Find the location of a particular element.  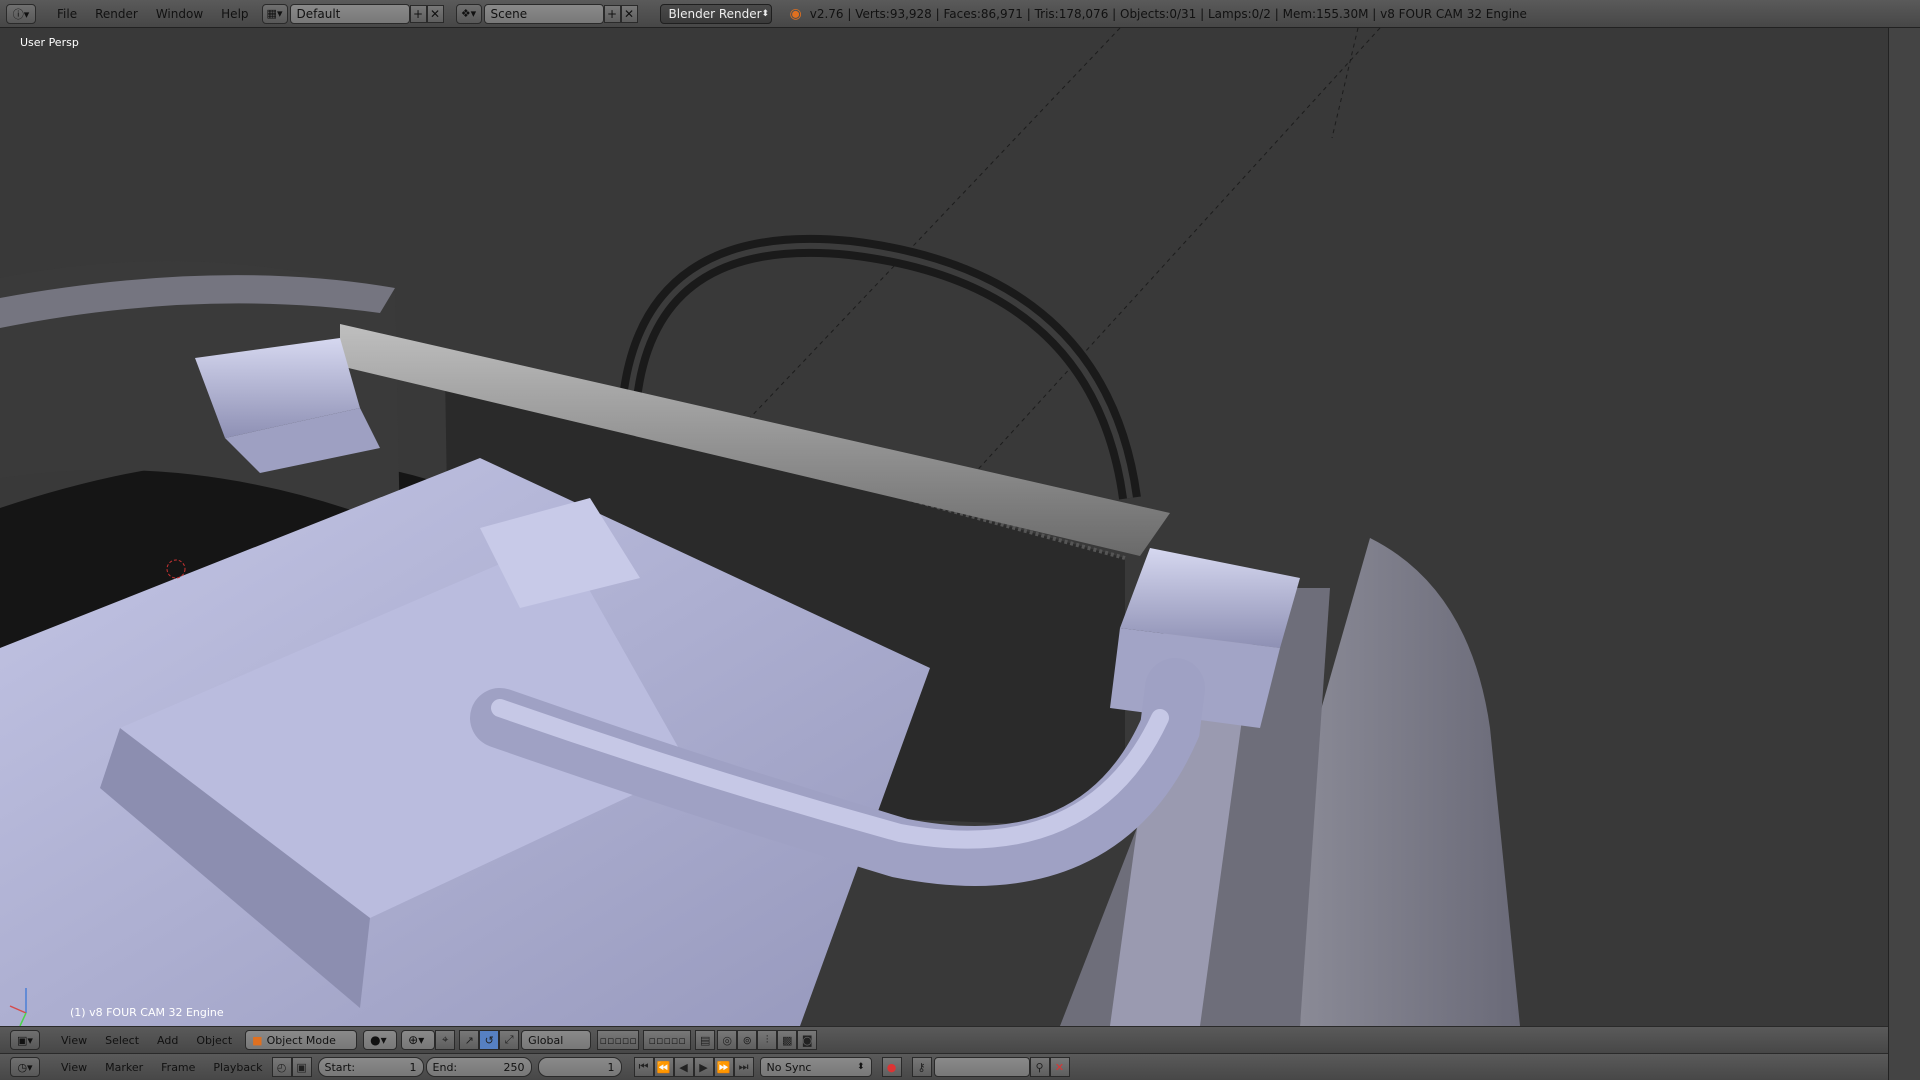

play-reverse-button: ◀ is located at coordinates (683, 1067).